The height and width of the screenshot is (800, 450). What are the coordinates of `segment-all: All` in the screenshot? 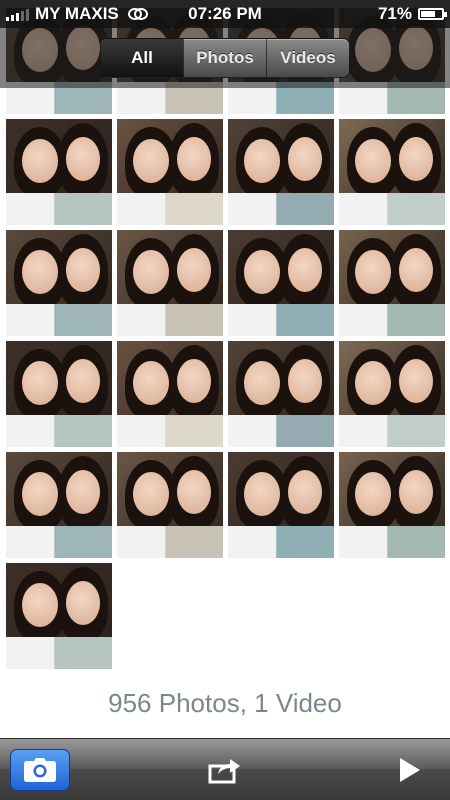 It's located at (142, 58).